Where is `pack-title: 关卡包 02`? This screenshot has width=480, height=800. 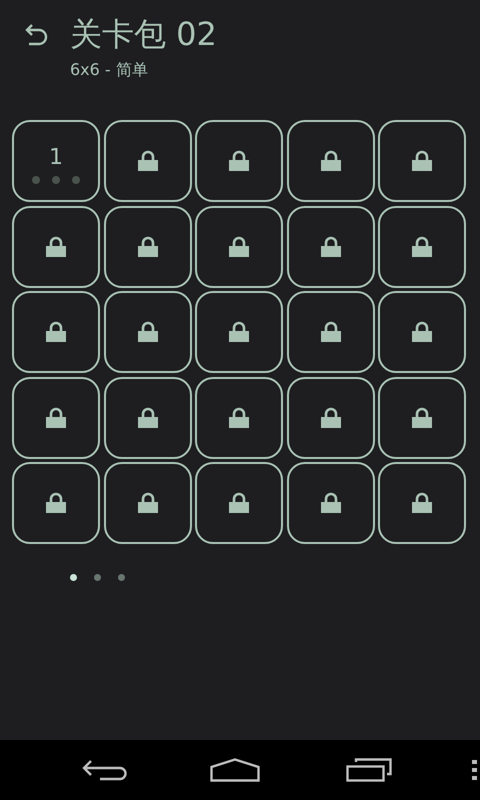
pack-title: 关卡包 02 is located at coordinates (143, 34).